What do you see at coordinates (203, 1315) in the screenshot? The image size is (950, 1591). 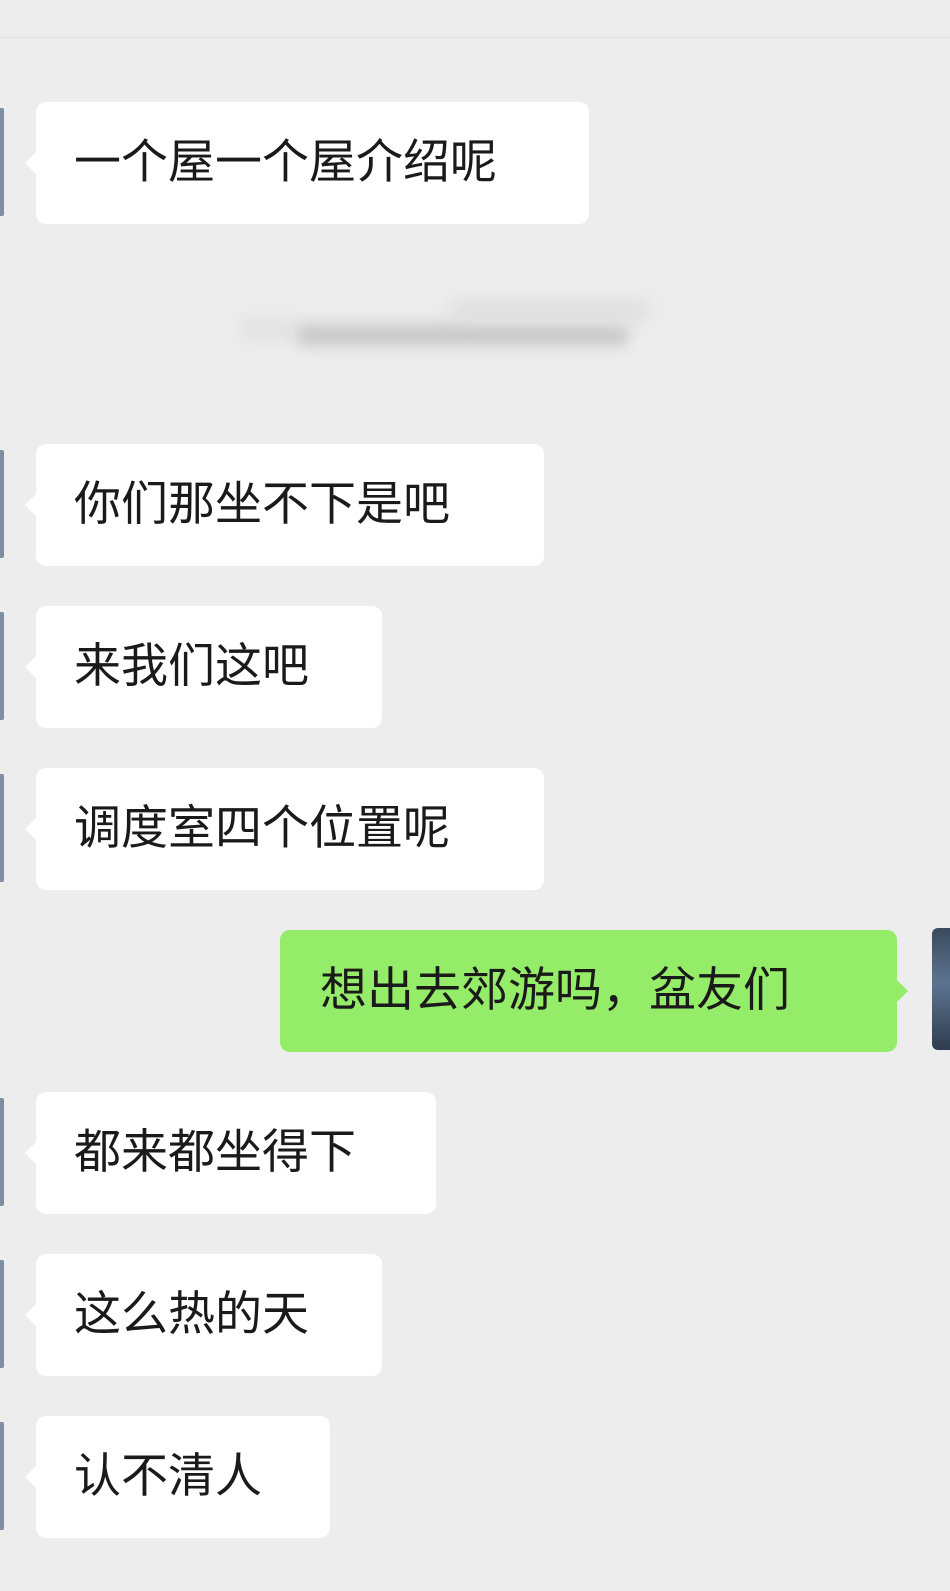 I see `message-bubble: 这么热的天` at bounding box center [203, 1315].